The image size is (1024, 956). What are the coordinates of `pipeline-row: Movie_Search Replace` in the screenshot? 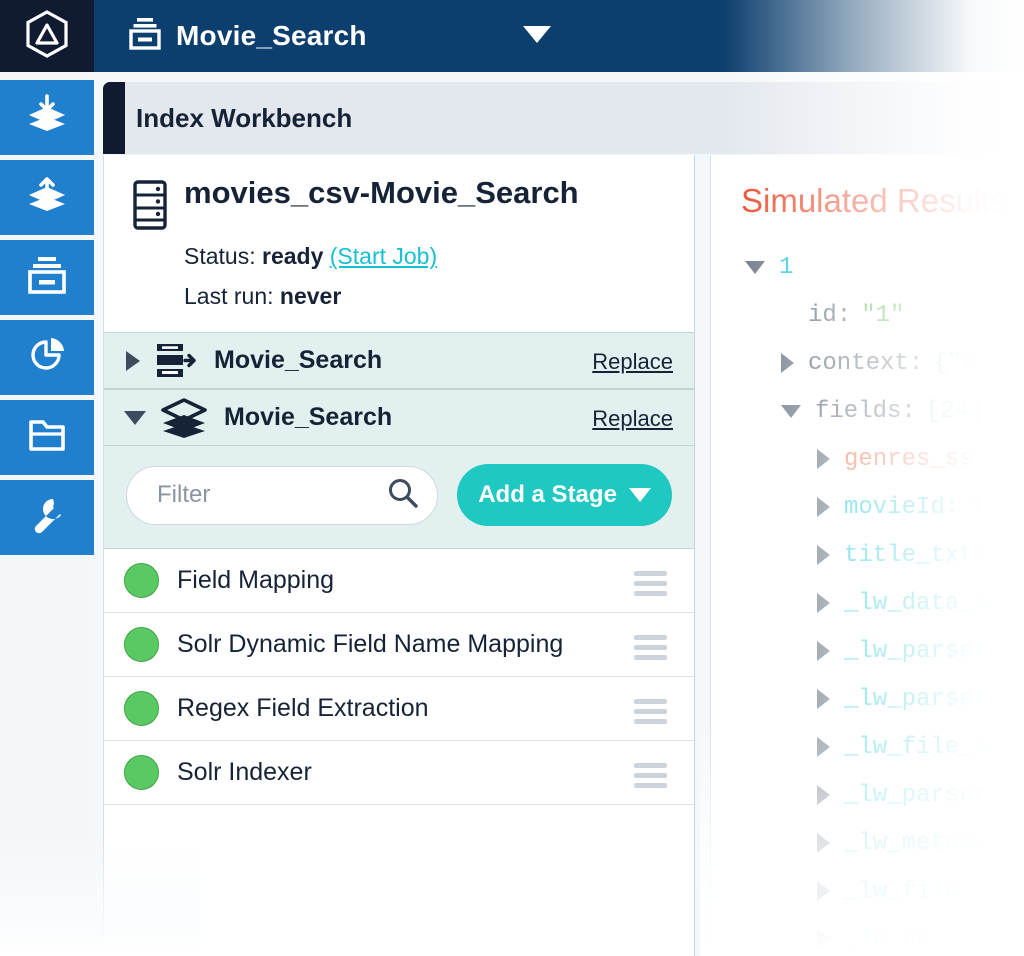 It's located at (399, 417).